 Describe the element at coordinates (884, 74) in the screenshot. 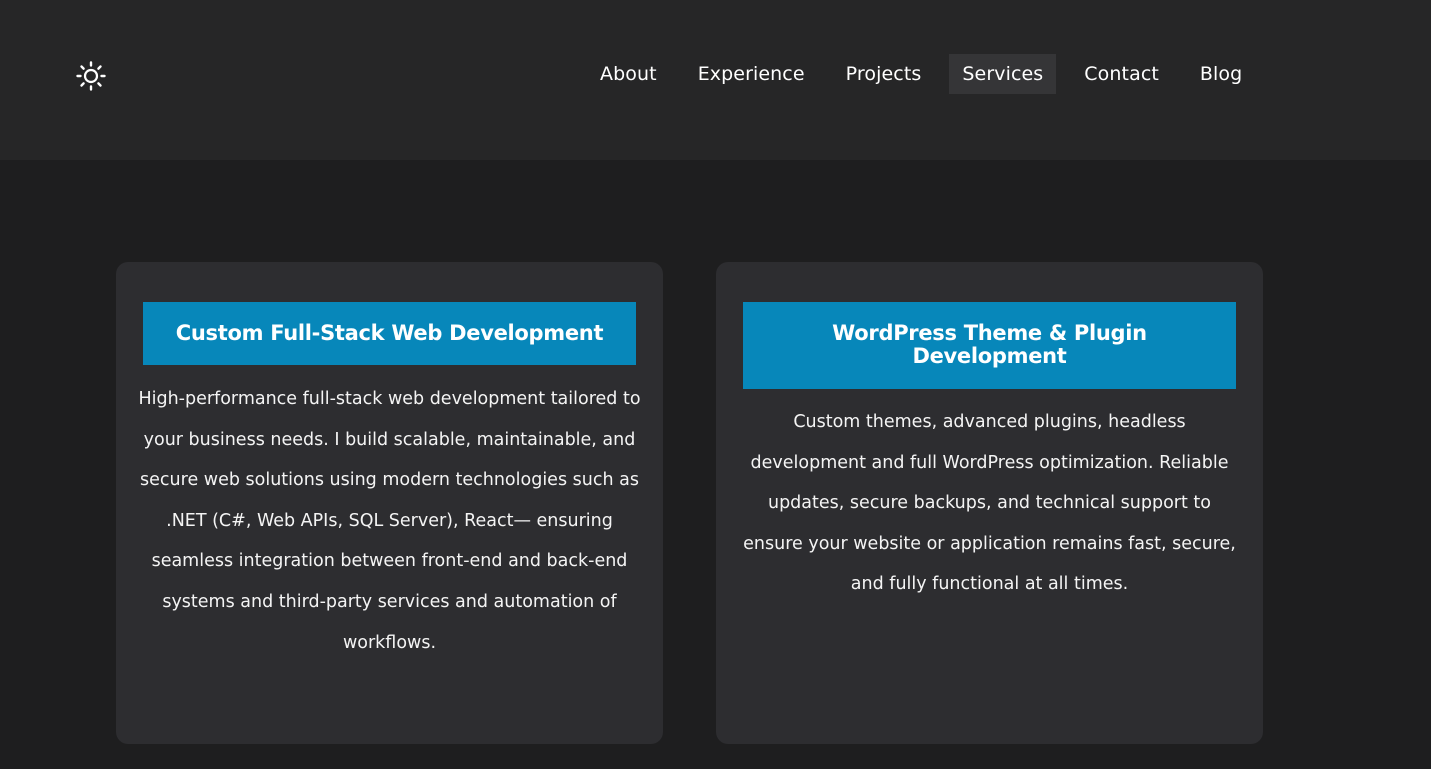

I see `nav-item-projects: Projects` at that location.